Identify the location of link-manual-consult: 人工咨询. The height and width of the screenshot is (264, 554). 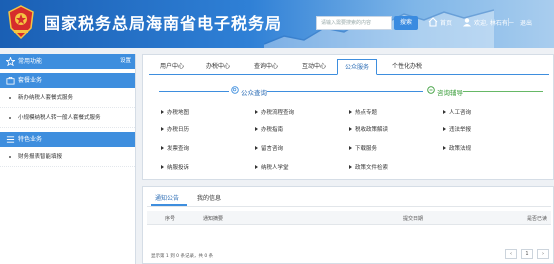
(456, 112).